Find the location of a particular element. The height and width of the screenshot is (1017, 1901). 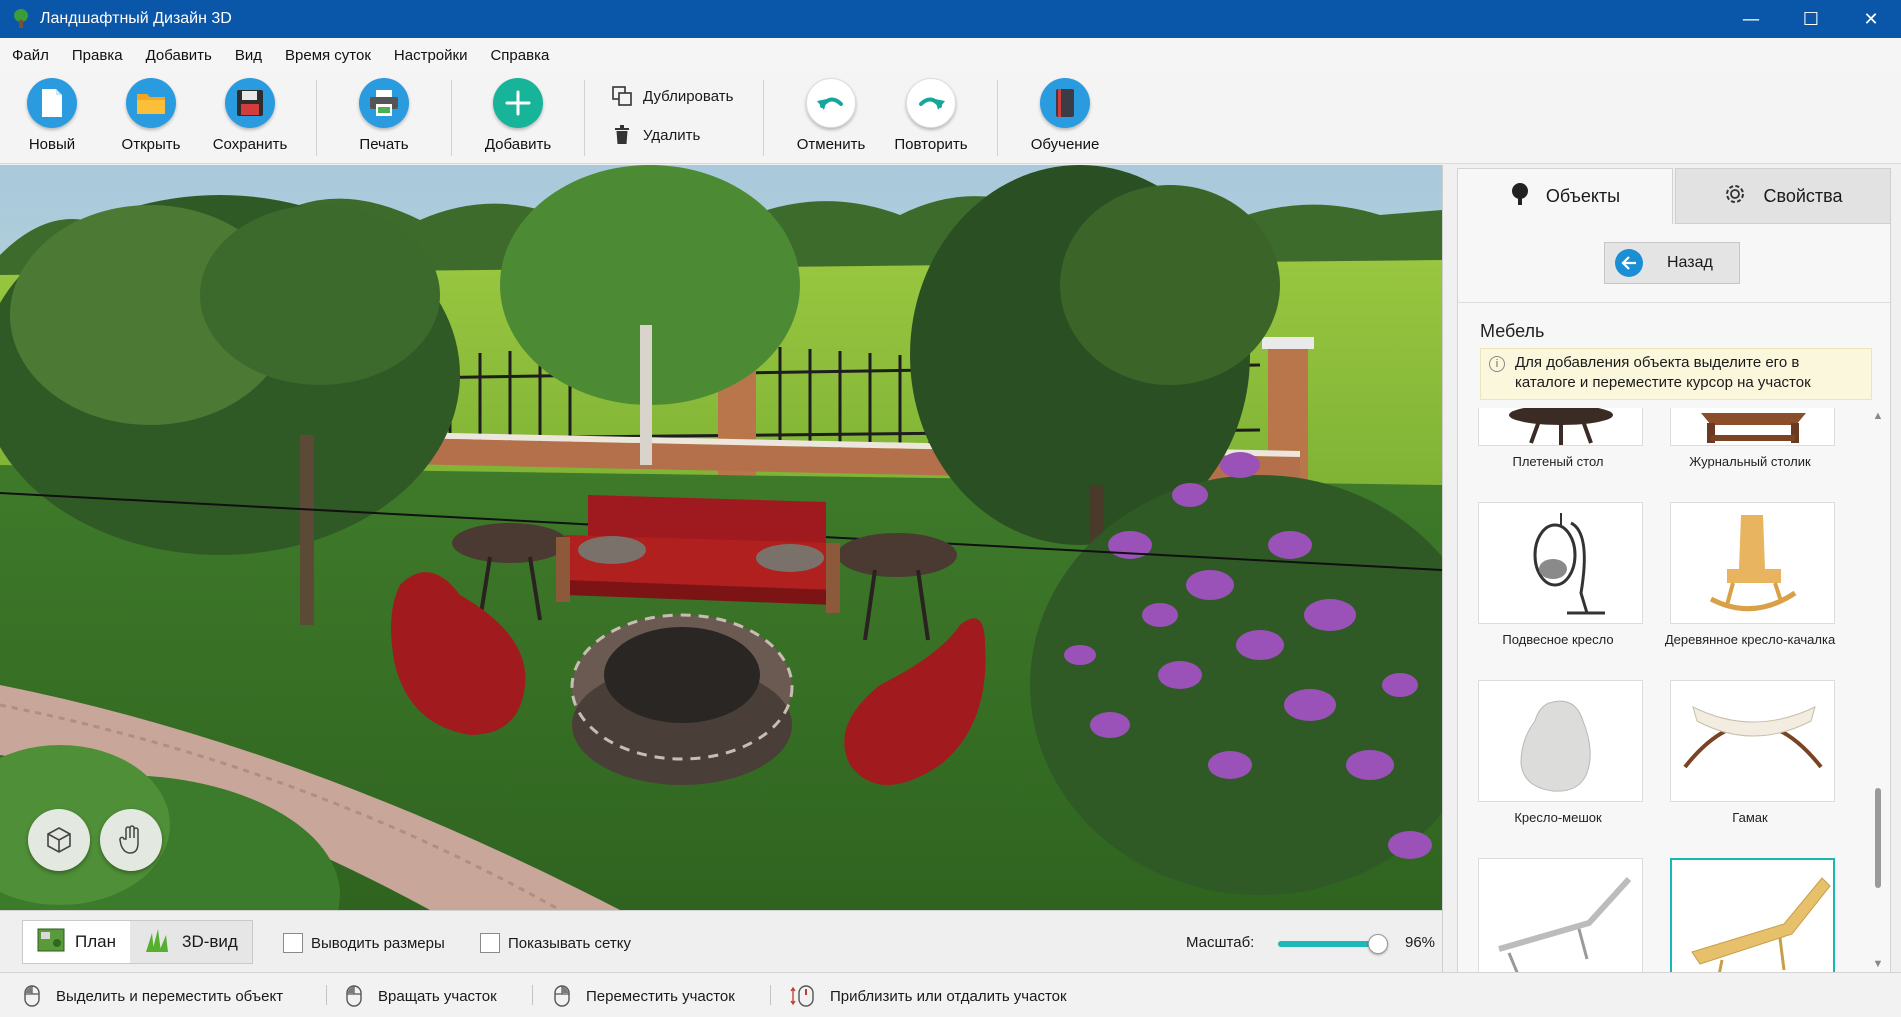

mouse-wheel-icon is located at coordinates (802, 996).